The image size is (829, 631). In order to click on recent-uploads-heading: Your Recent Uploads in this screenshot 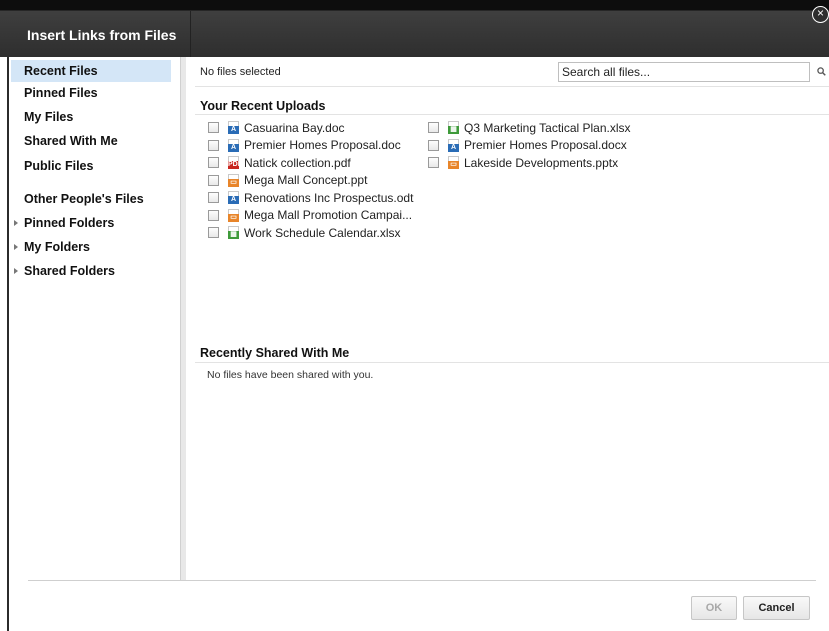, I will do `click(263, 106)`.